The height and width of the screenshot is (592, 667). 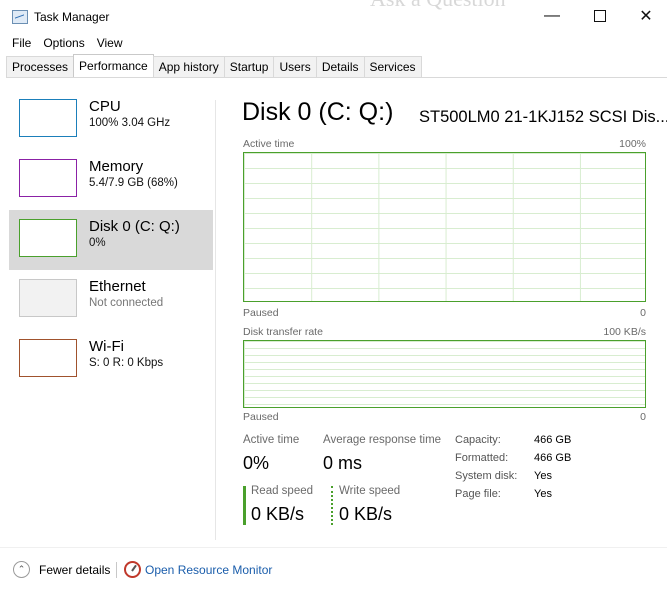 I want to click on wifi-mini-graph, so click(x=48, y=358).